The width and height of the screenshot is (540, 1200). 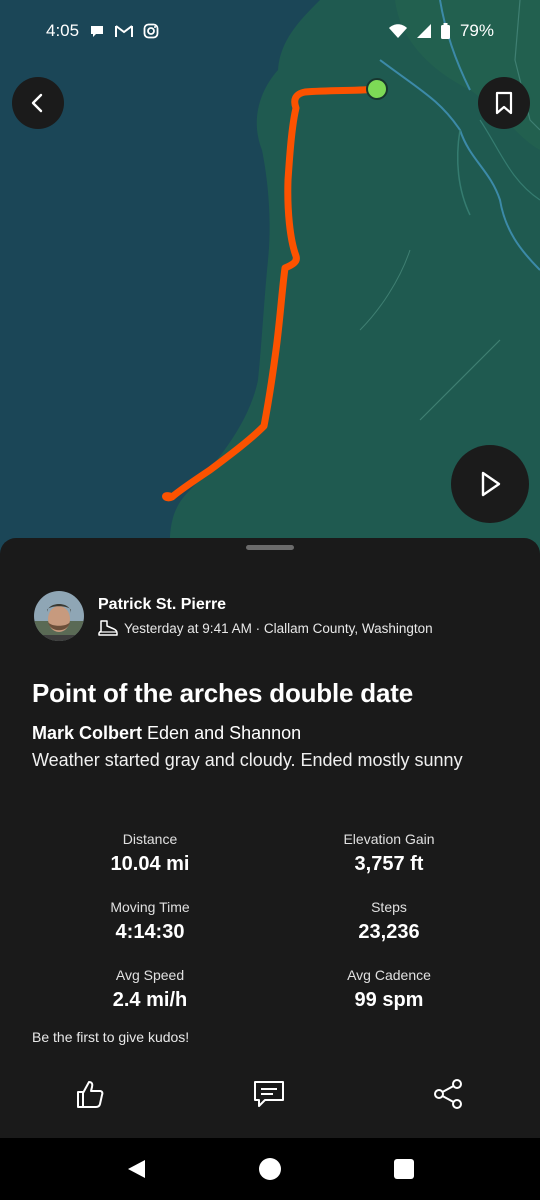 What do you see at coordinates (150, 932) in the screenshot?
I see `stat-value: 4:14:30` at bounding box center [150, 932].